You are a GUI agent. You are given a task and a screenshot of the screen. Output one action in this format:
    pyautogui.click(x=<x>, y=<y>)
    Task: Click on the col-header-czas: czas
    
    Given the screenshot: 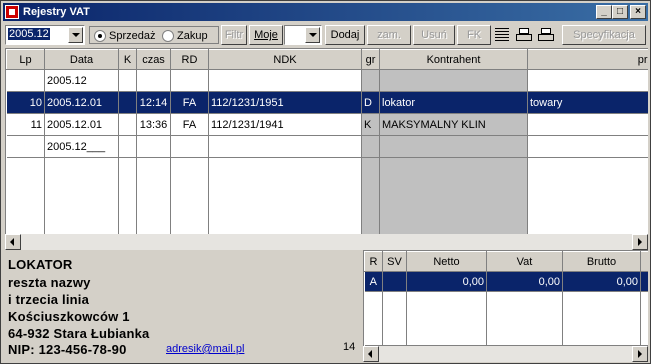 What is the action you would take?
    pyautogui.click(x=153, y=59)
    